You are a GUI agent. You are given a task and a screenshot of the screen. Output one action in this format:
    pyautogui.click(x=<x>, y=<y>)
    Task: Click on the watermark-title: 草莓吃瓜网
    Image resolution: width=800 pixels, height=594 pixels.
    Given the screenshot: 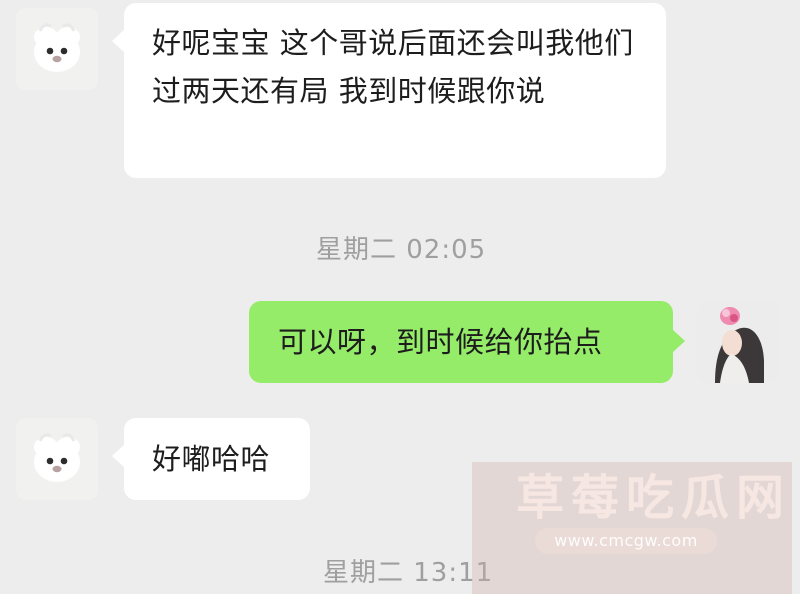 What is the action you would take?
    pyautogui.click(x=654, y=498)
    